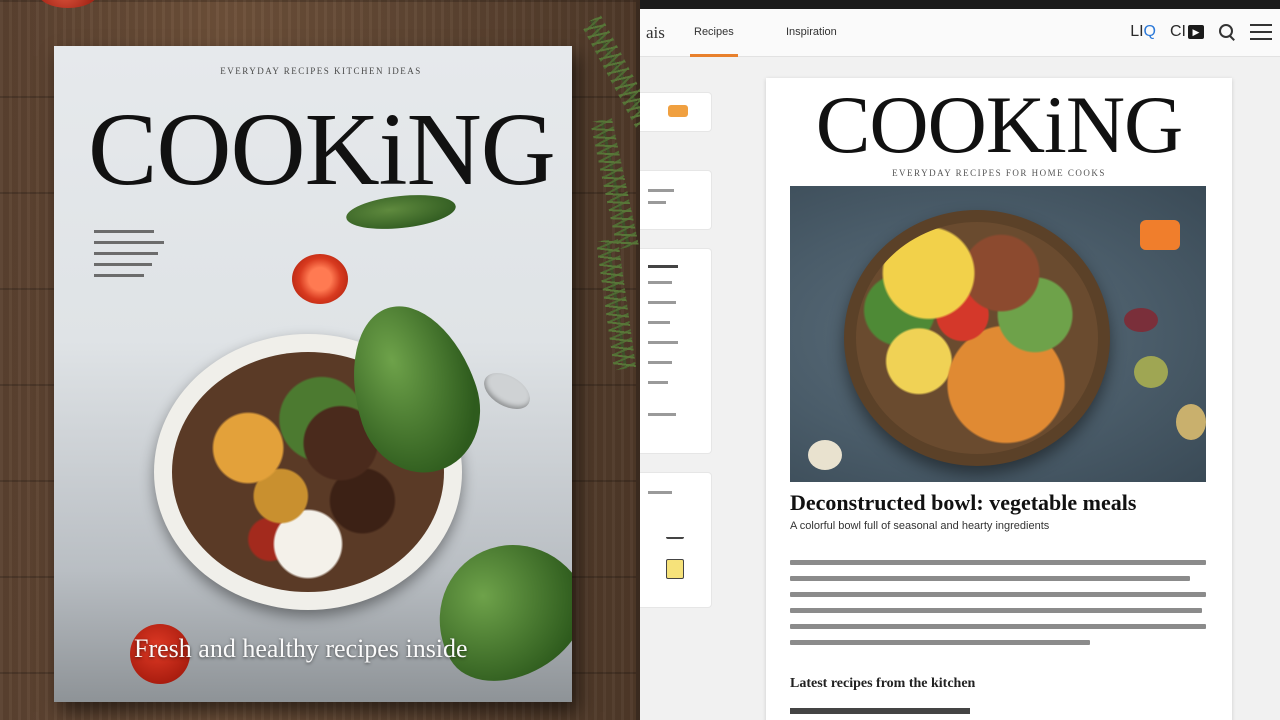 The width and height of the screenshot is (1280, 720). Describe the element at coordinates (655, 33) in the screenshot. I see `site-logo: ais` at that location.